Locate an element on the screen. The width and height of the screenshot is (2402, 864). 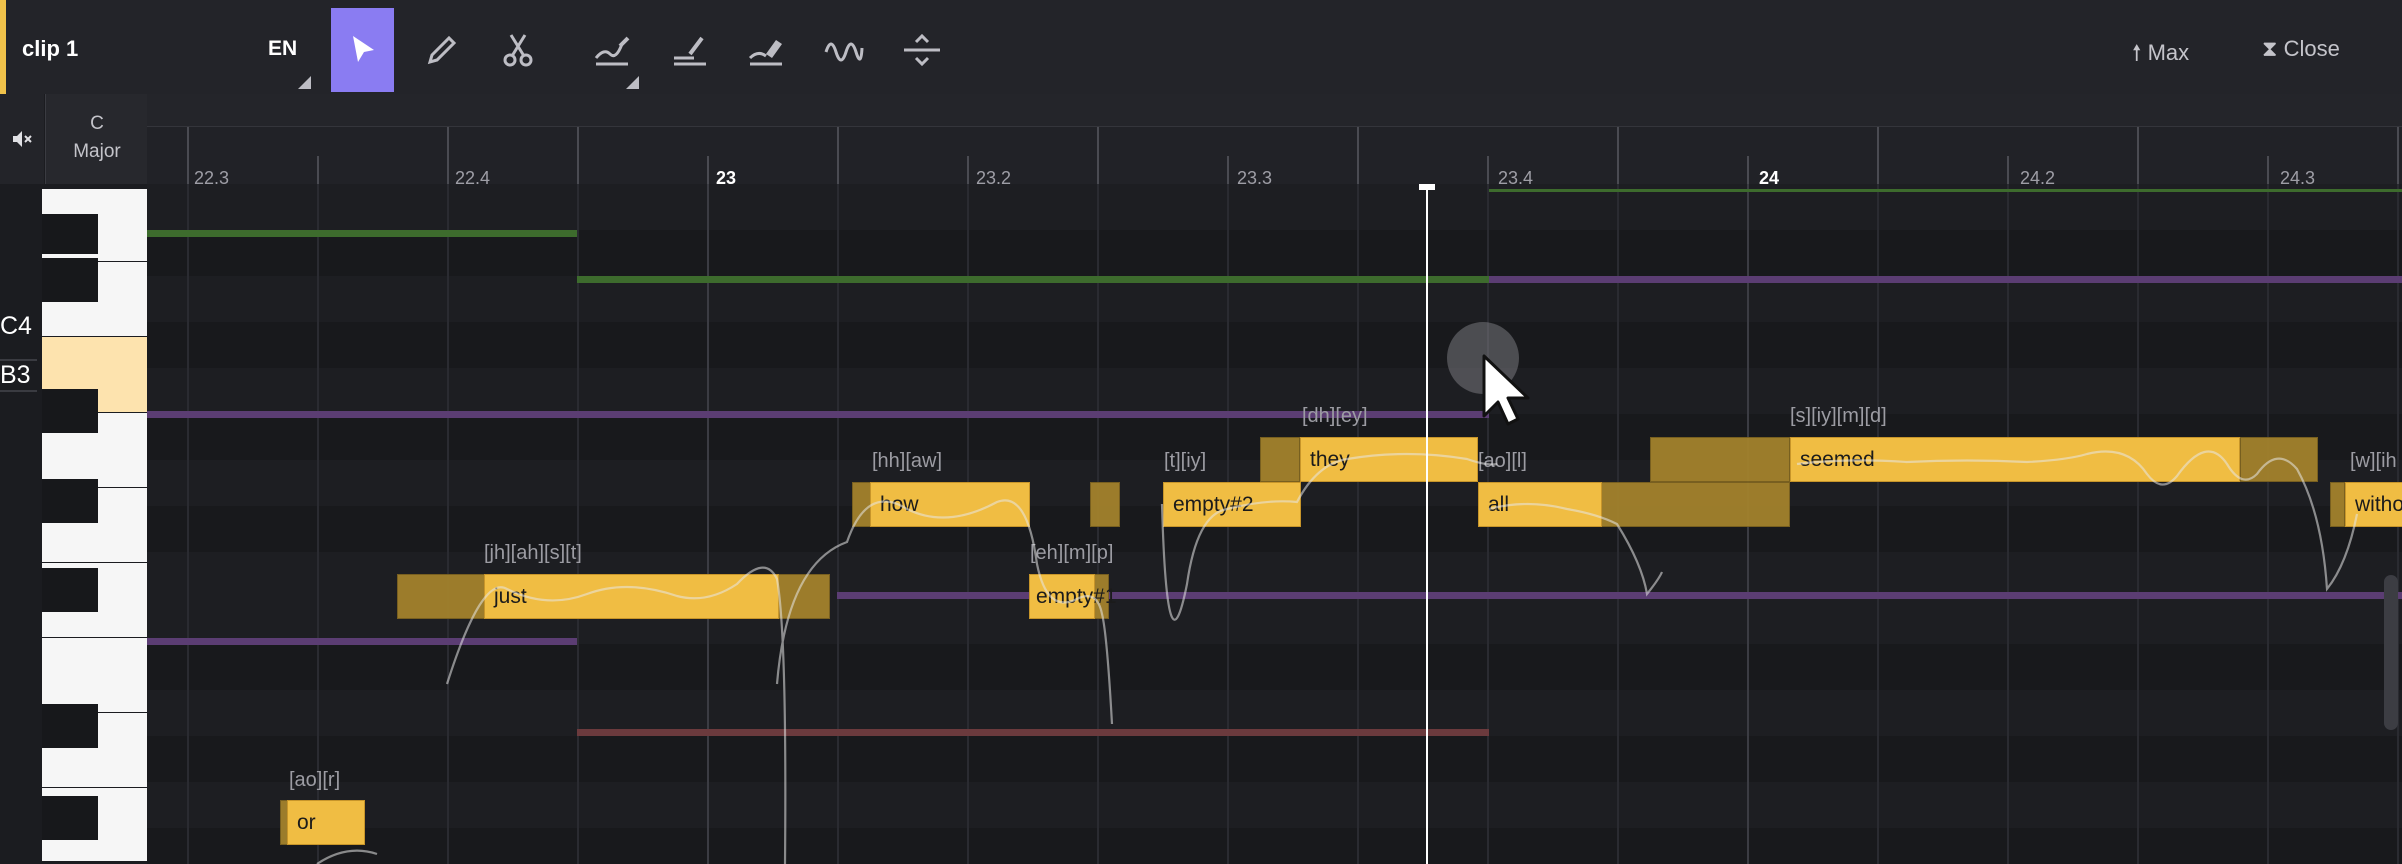
playhead is located at coordinates (1427, 524).